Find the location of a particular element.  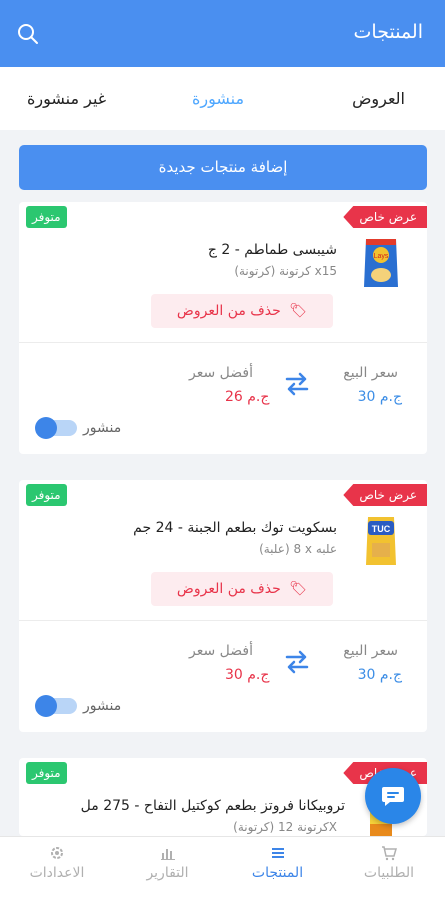

chat-icon is located at coordinates (393, 796).